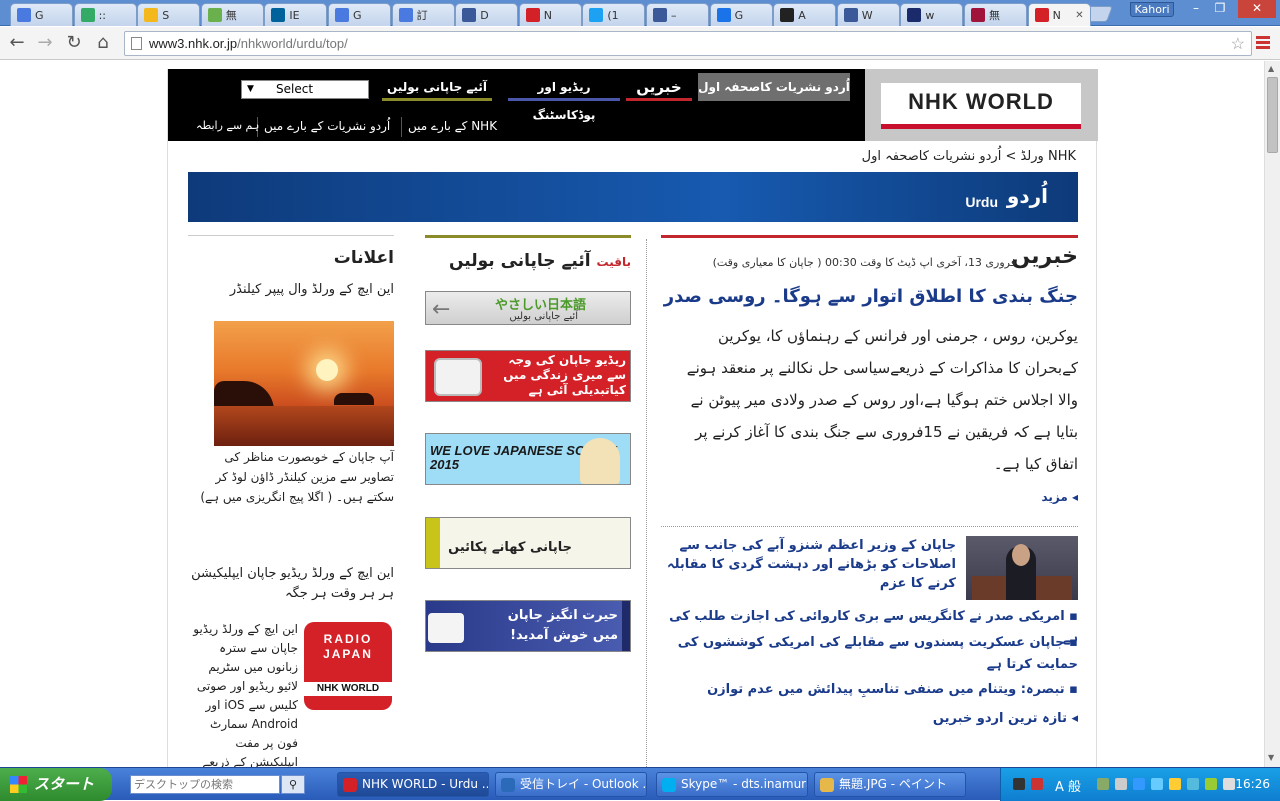 This screenshot has height=801, width=1280. Describe the element at coordinates (1229, 784) in the screenshot. I see `volume-icon` at that location.